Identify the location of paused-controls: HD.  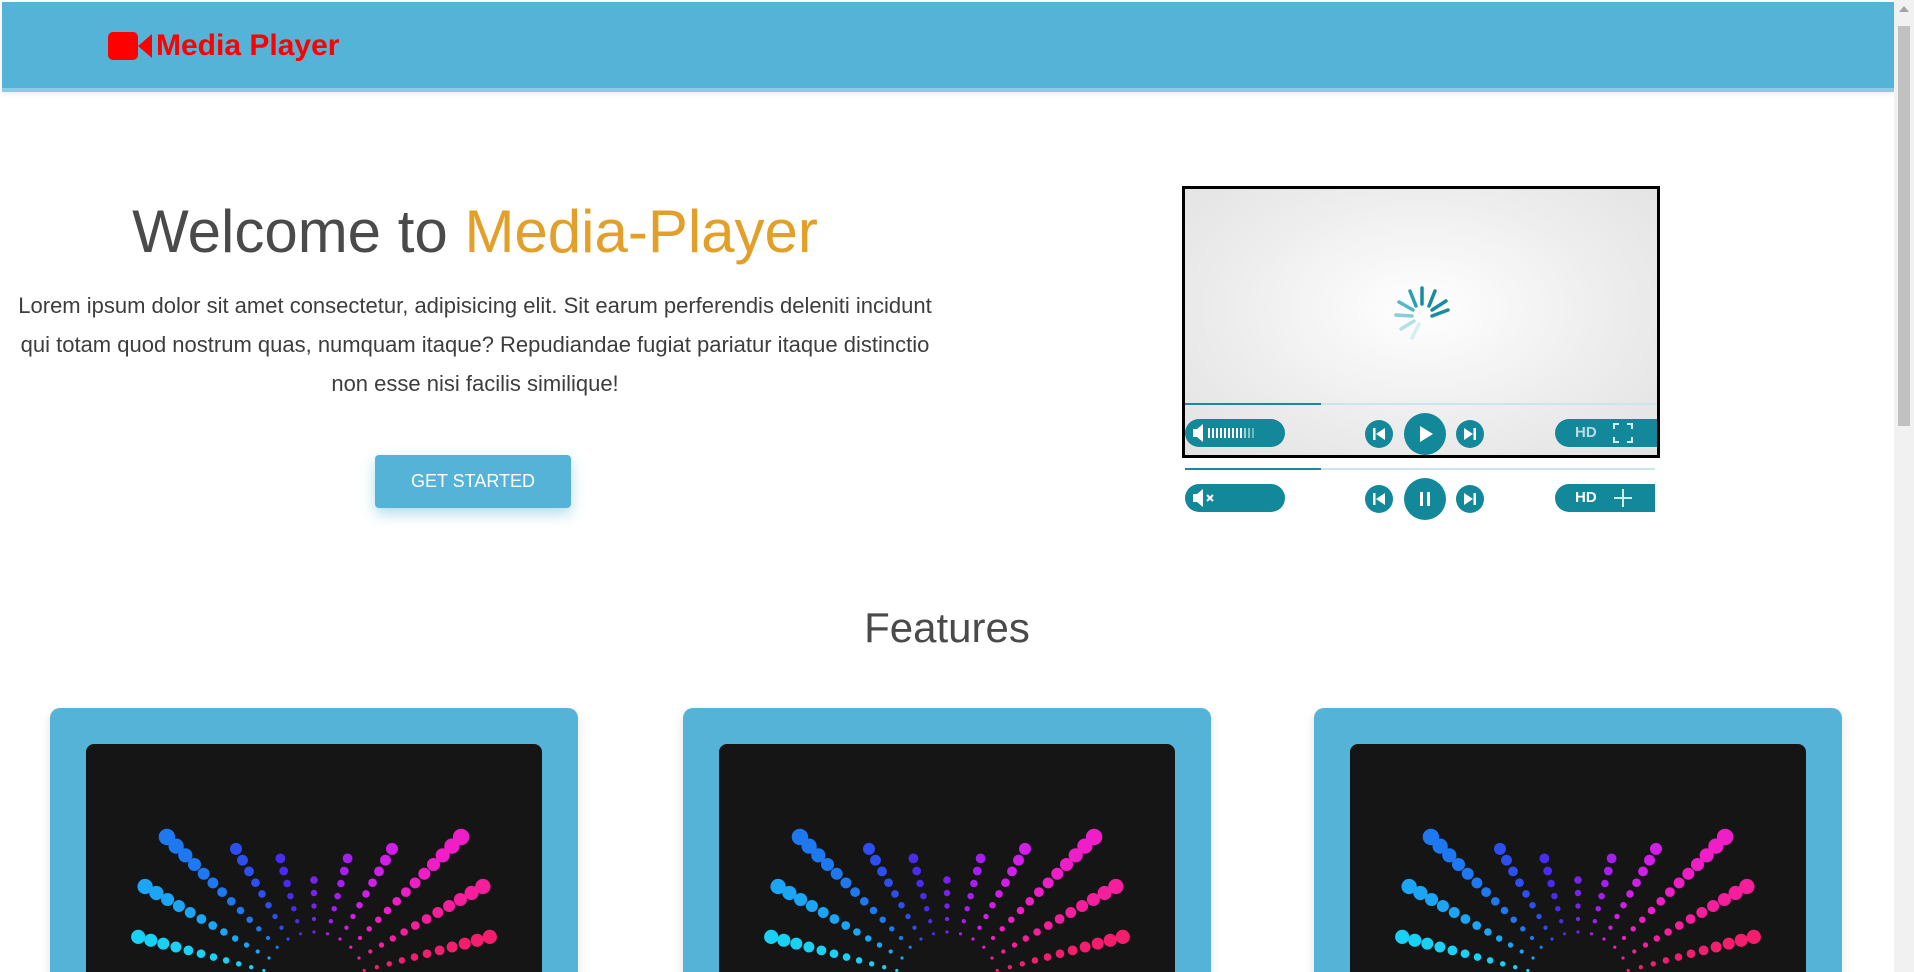
(1420, 492).